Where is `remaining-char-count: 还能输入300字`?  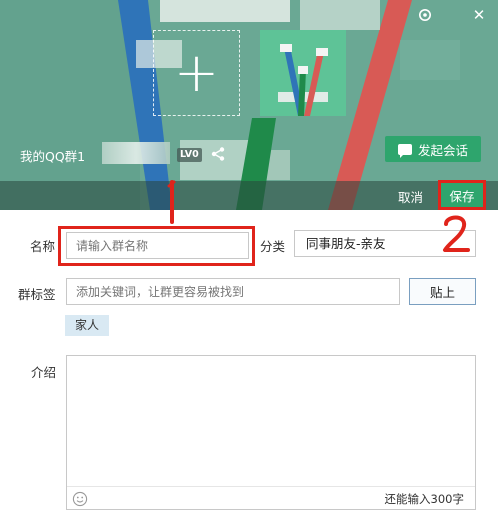 remaining-char-count: 还能输入300字 is located at coordinates (424, 499).